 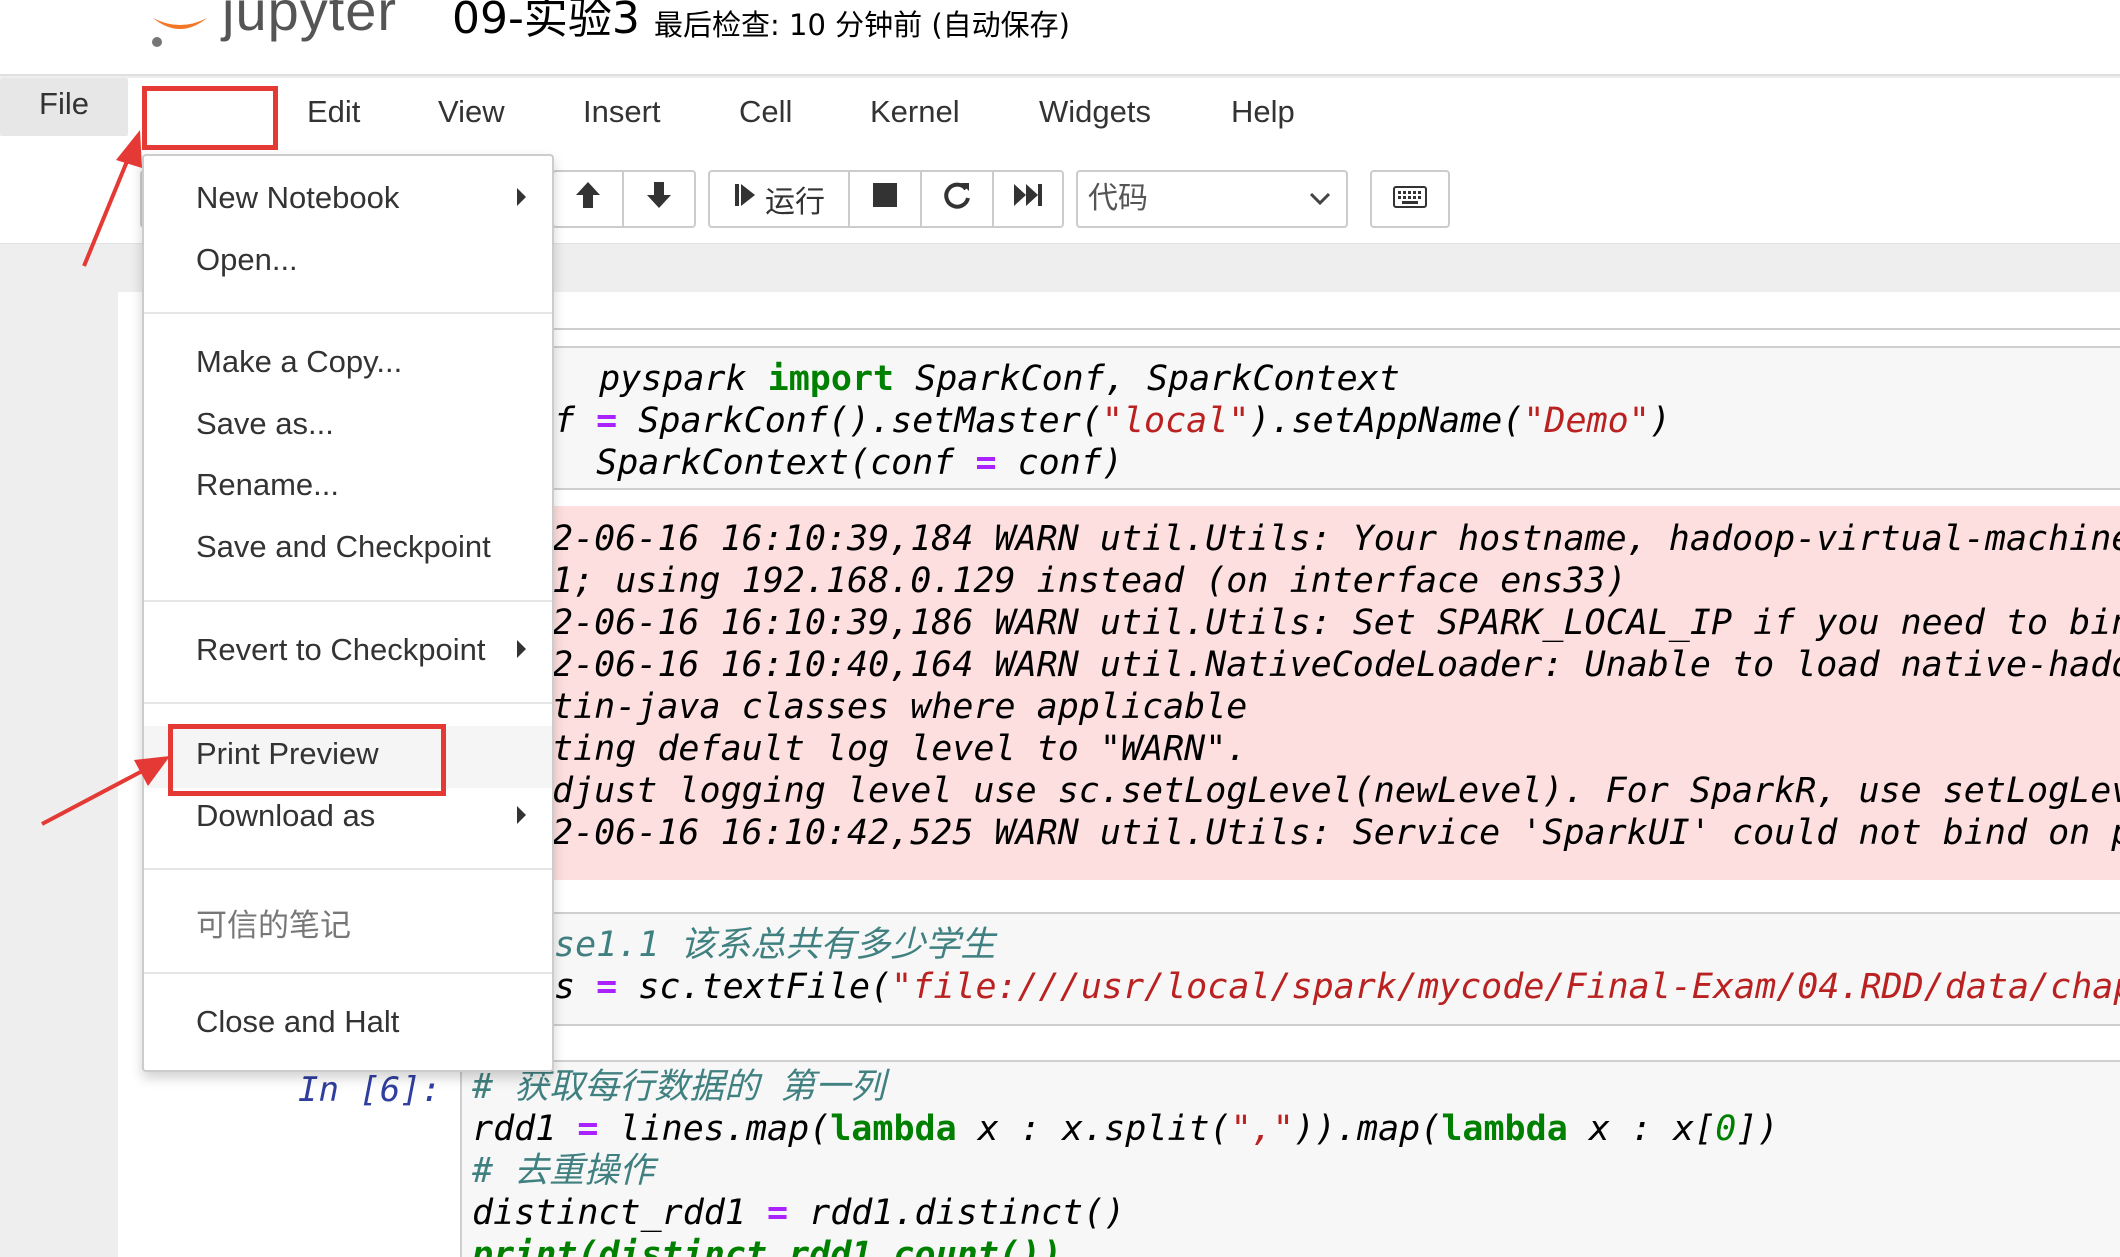 What do you see at coordinates (862, 25) in the screenshot?
I see `save-status: 最后检查: 10 分钟前 (自动保存)` at bounding box center [862, 25].